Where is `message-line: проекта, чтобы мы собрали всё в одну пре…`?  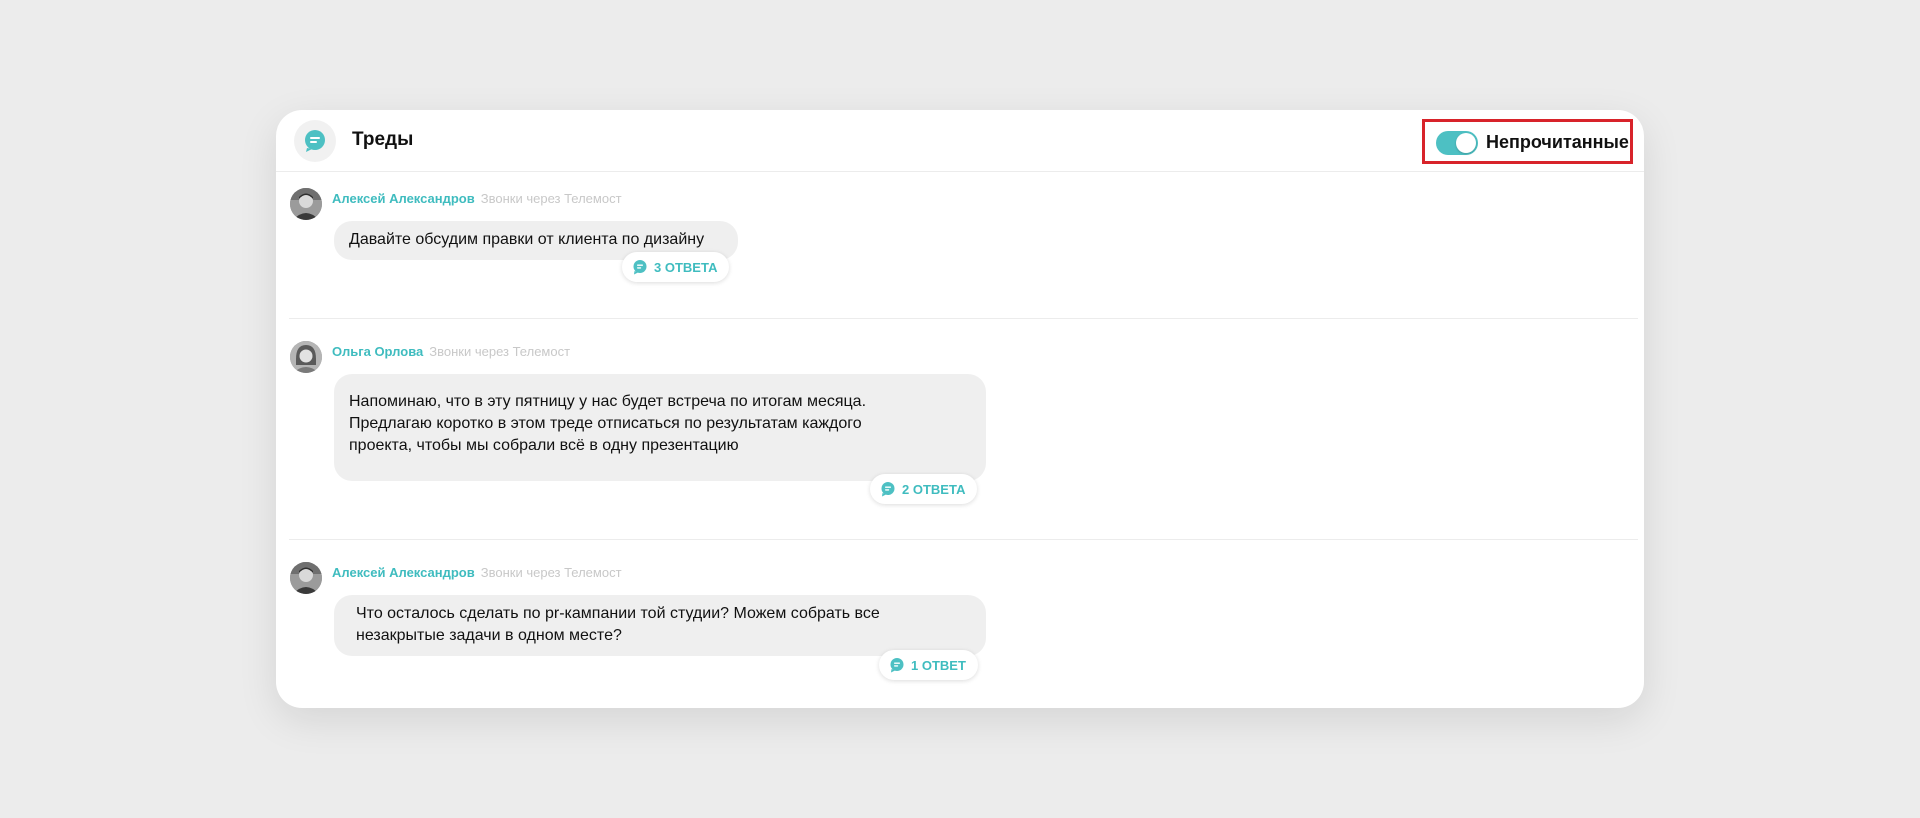 message-line: проекта, чтобы мы собрали всё в одну пре… is located at coordinates (544, 445).